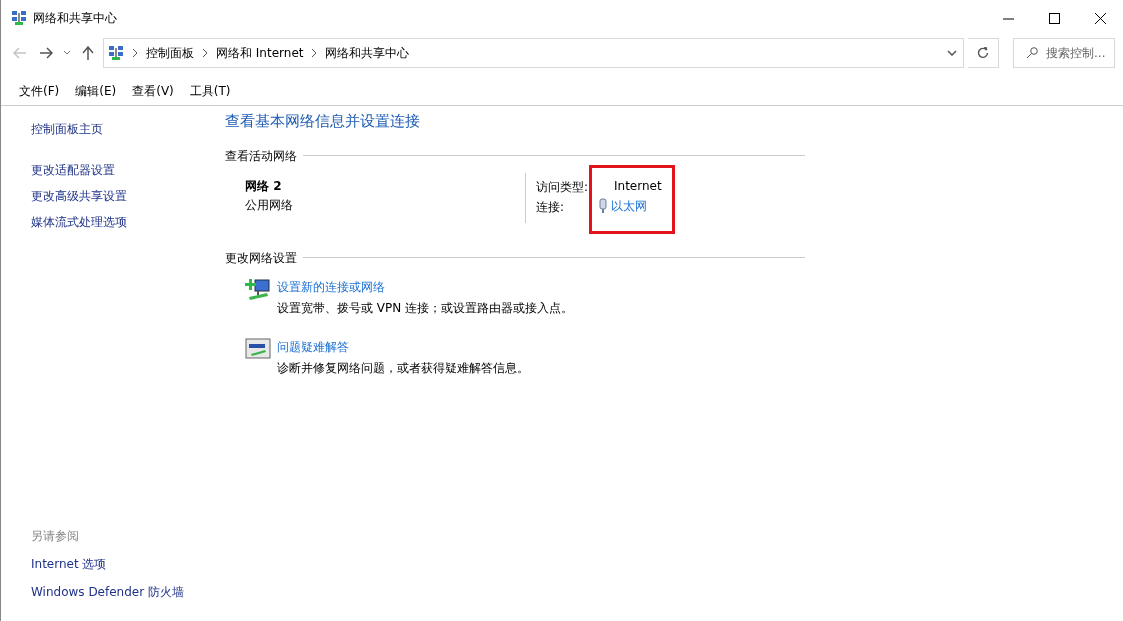 The image size is (1123, 621). I want to click on access-type-value: Internet, so click(637, 186).